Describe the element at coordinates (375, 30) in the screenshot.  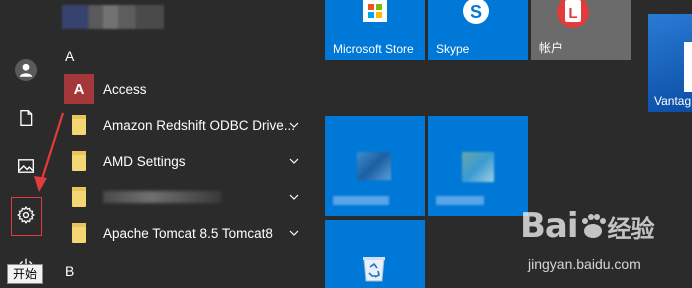
I see `tile-microsoft-store: Microsoft Store` at that location.